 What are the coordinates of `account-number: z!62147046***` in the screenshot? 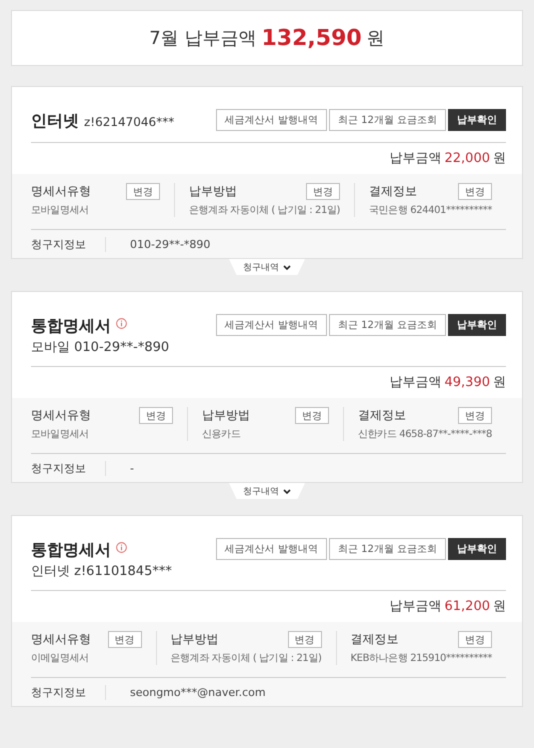 It's located at (129, 122).